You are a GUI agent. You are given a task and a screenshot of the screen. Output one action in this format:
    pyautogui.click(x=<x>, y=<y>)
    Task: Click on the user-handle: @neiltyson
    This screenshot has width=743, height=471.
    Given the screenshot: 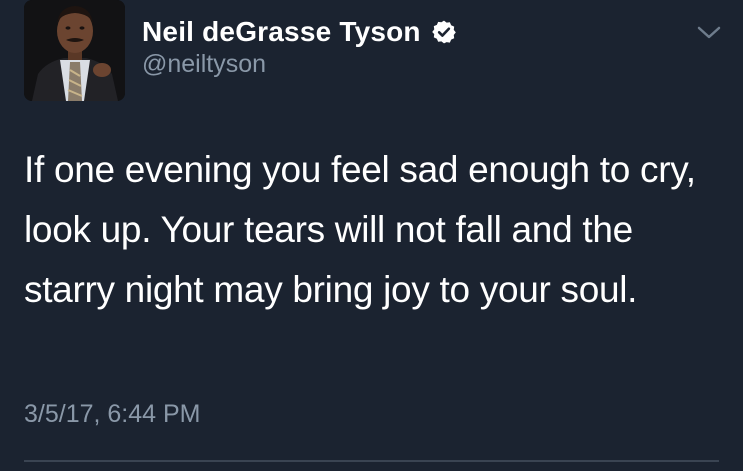 What is the action you would take?
    pyautogui.click(x=204, y=64)
    